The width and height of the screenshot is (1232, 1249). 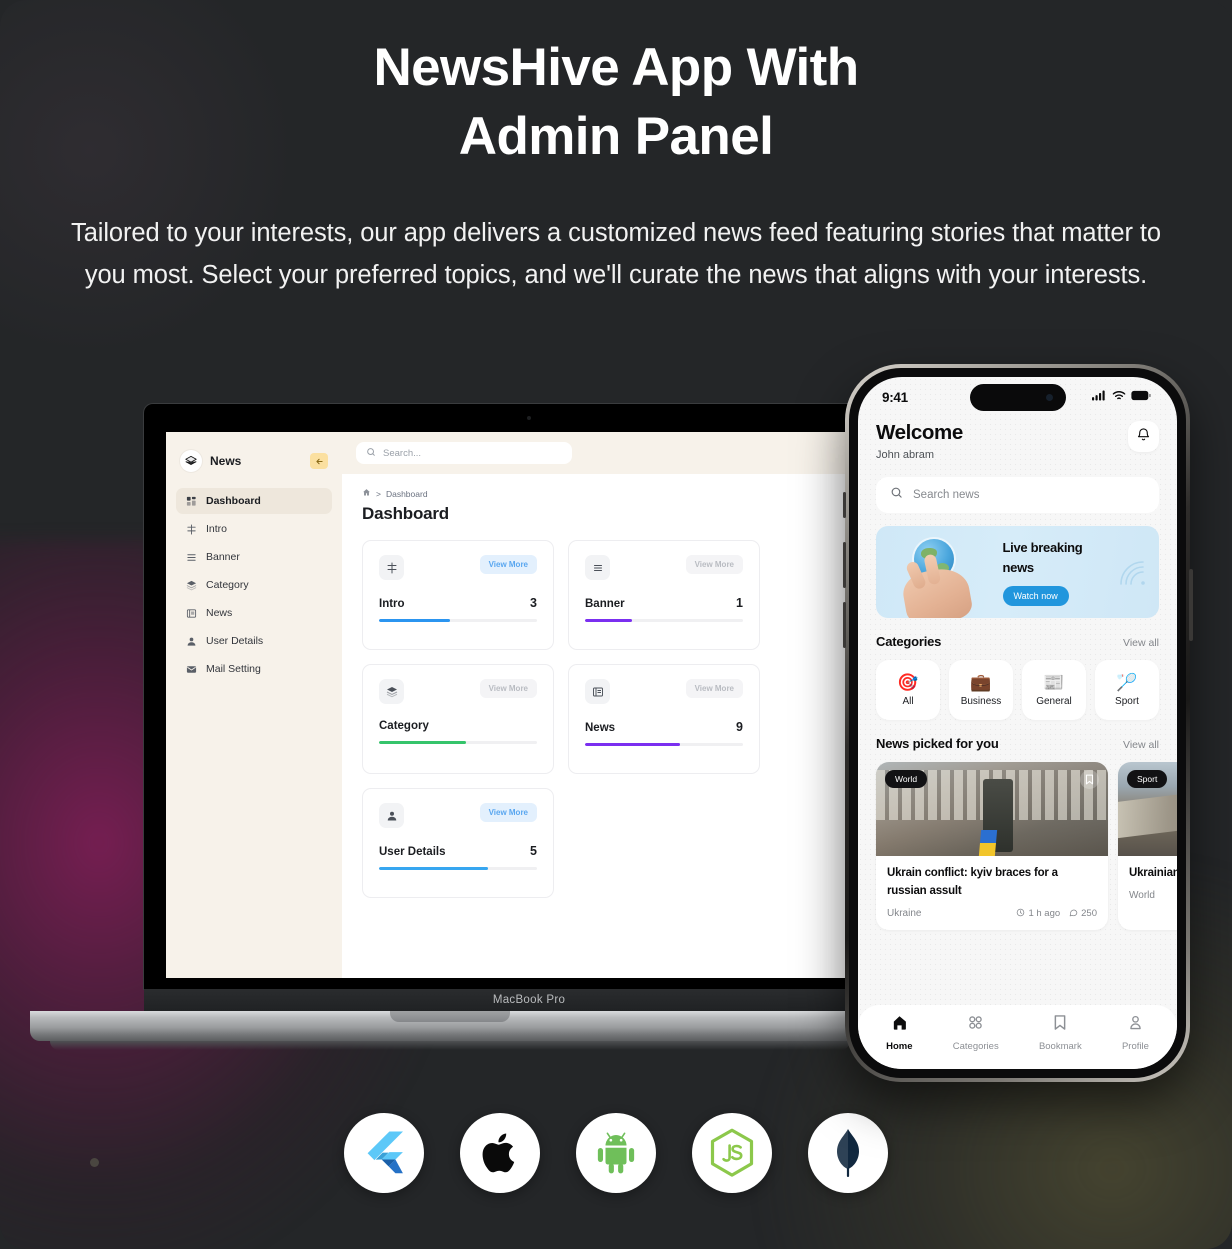 I want to click on user-icon, so click(x=191, y=641).